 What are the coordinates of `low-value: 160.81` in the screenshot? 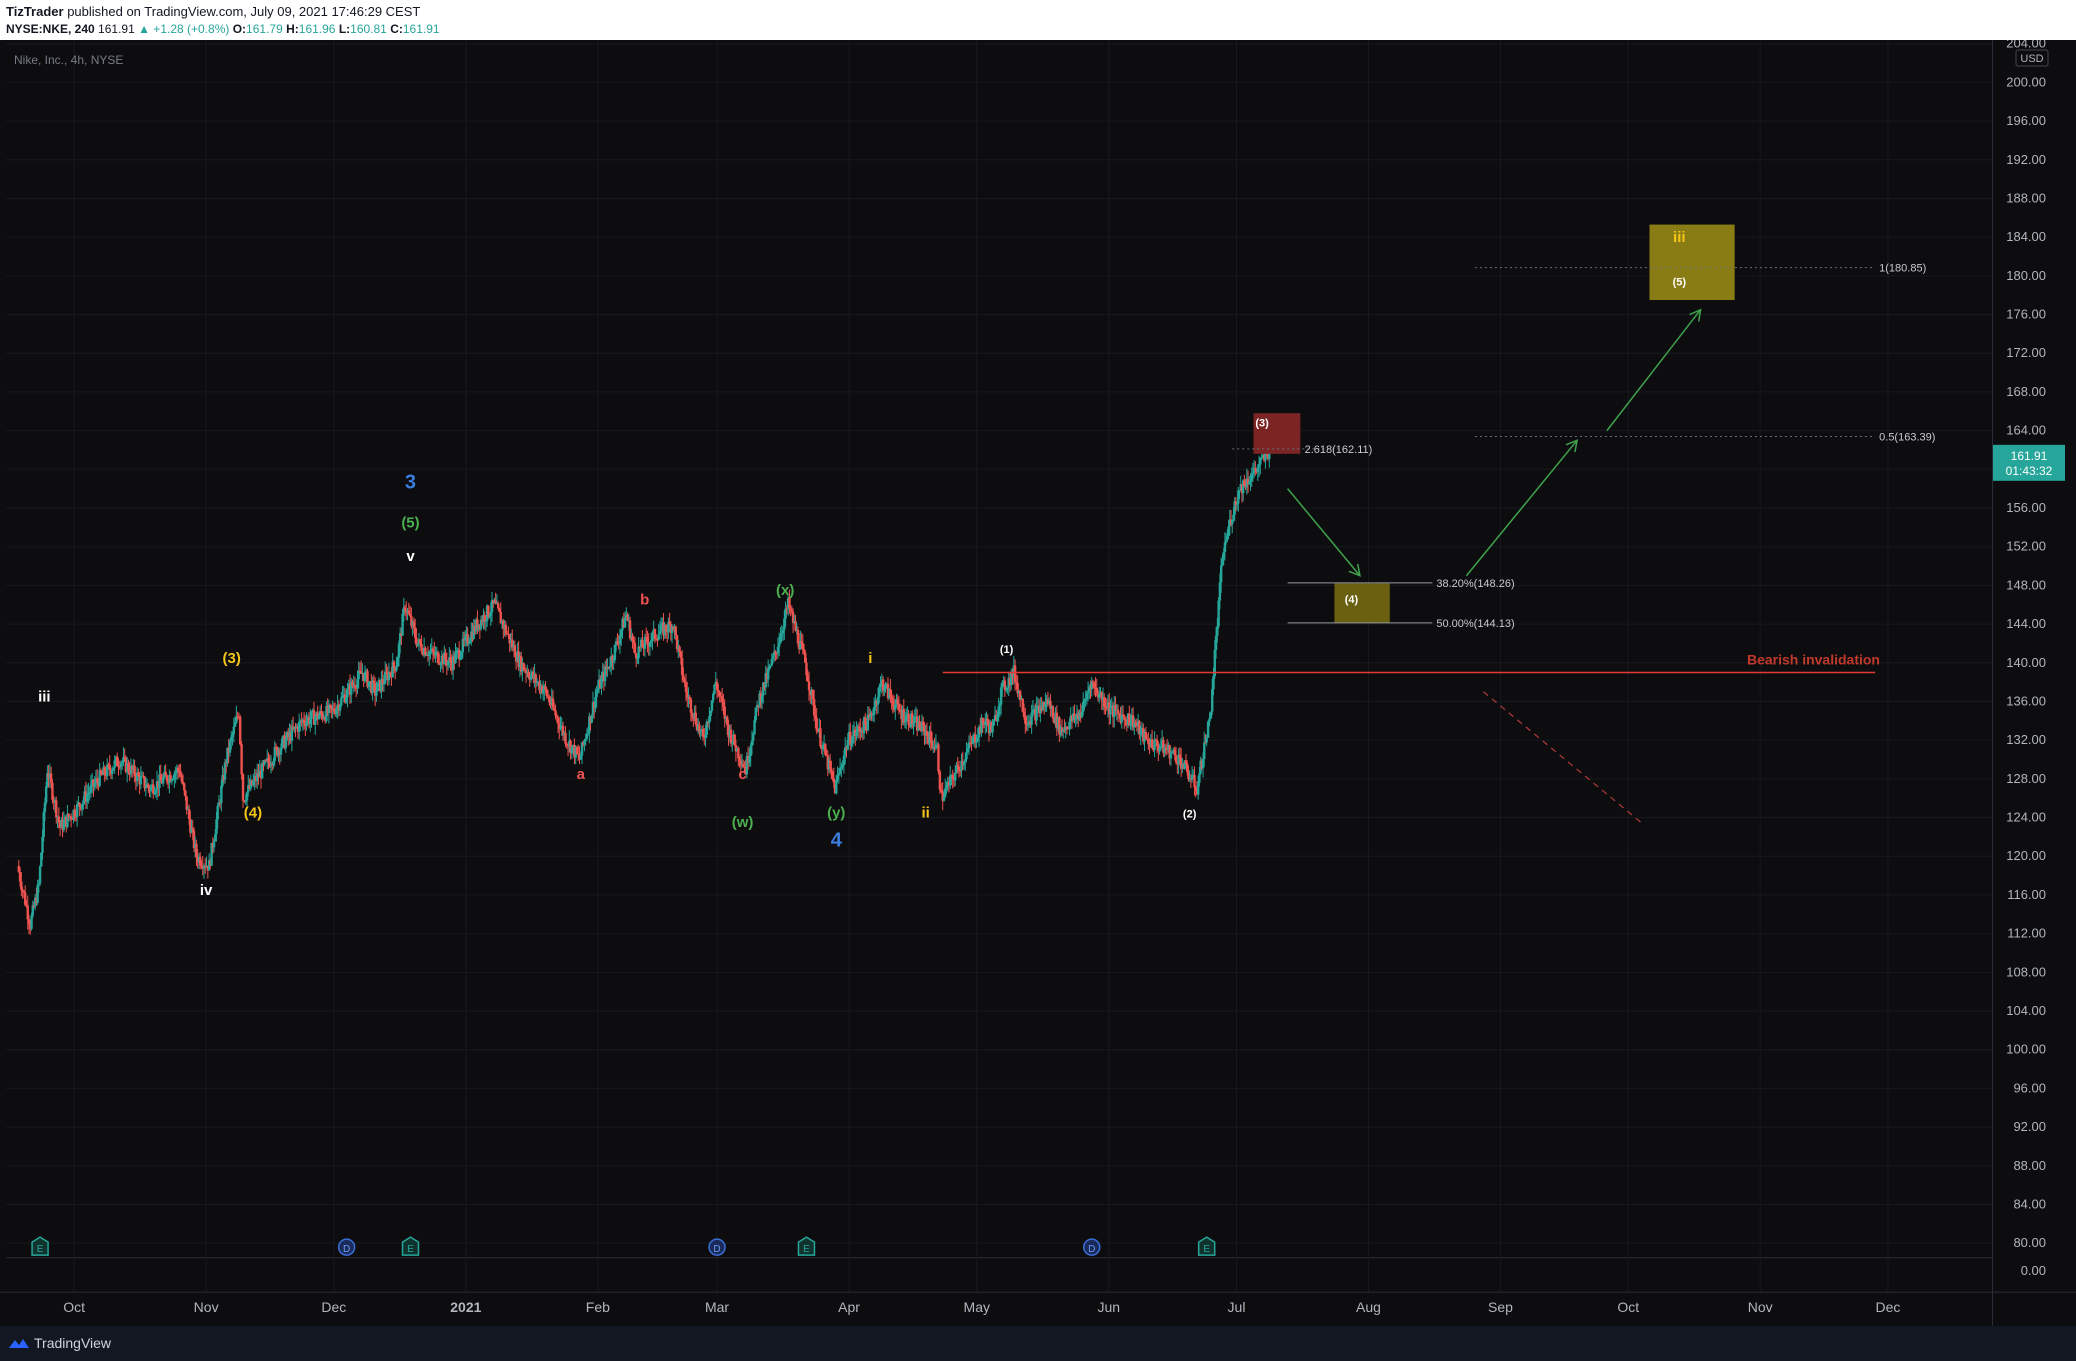 It's located at (368, 29).